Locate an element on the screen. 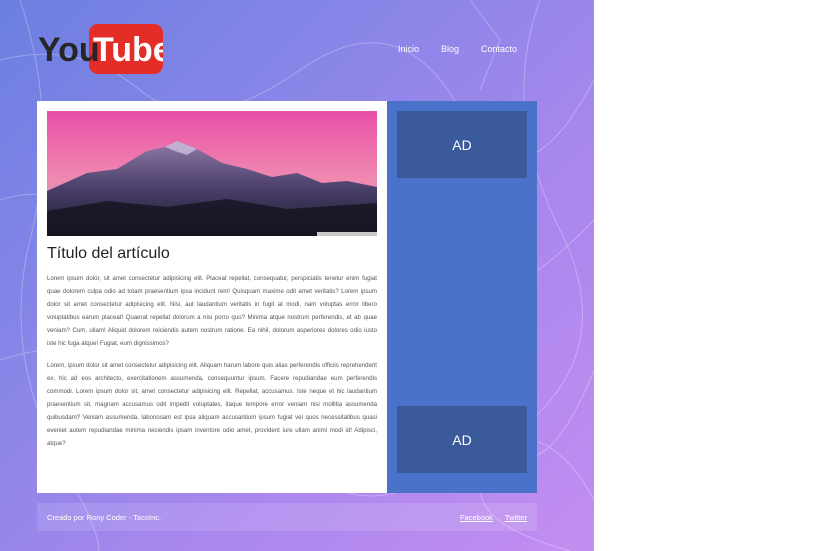 This screenshot has height=551, width=819. facebook-link: Facebook is located at coordinates (476, 517).